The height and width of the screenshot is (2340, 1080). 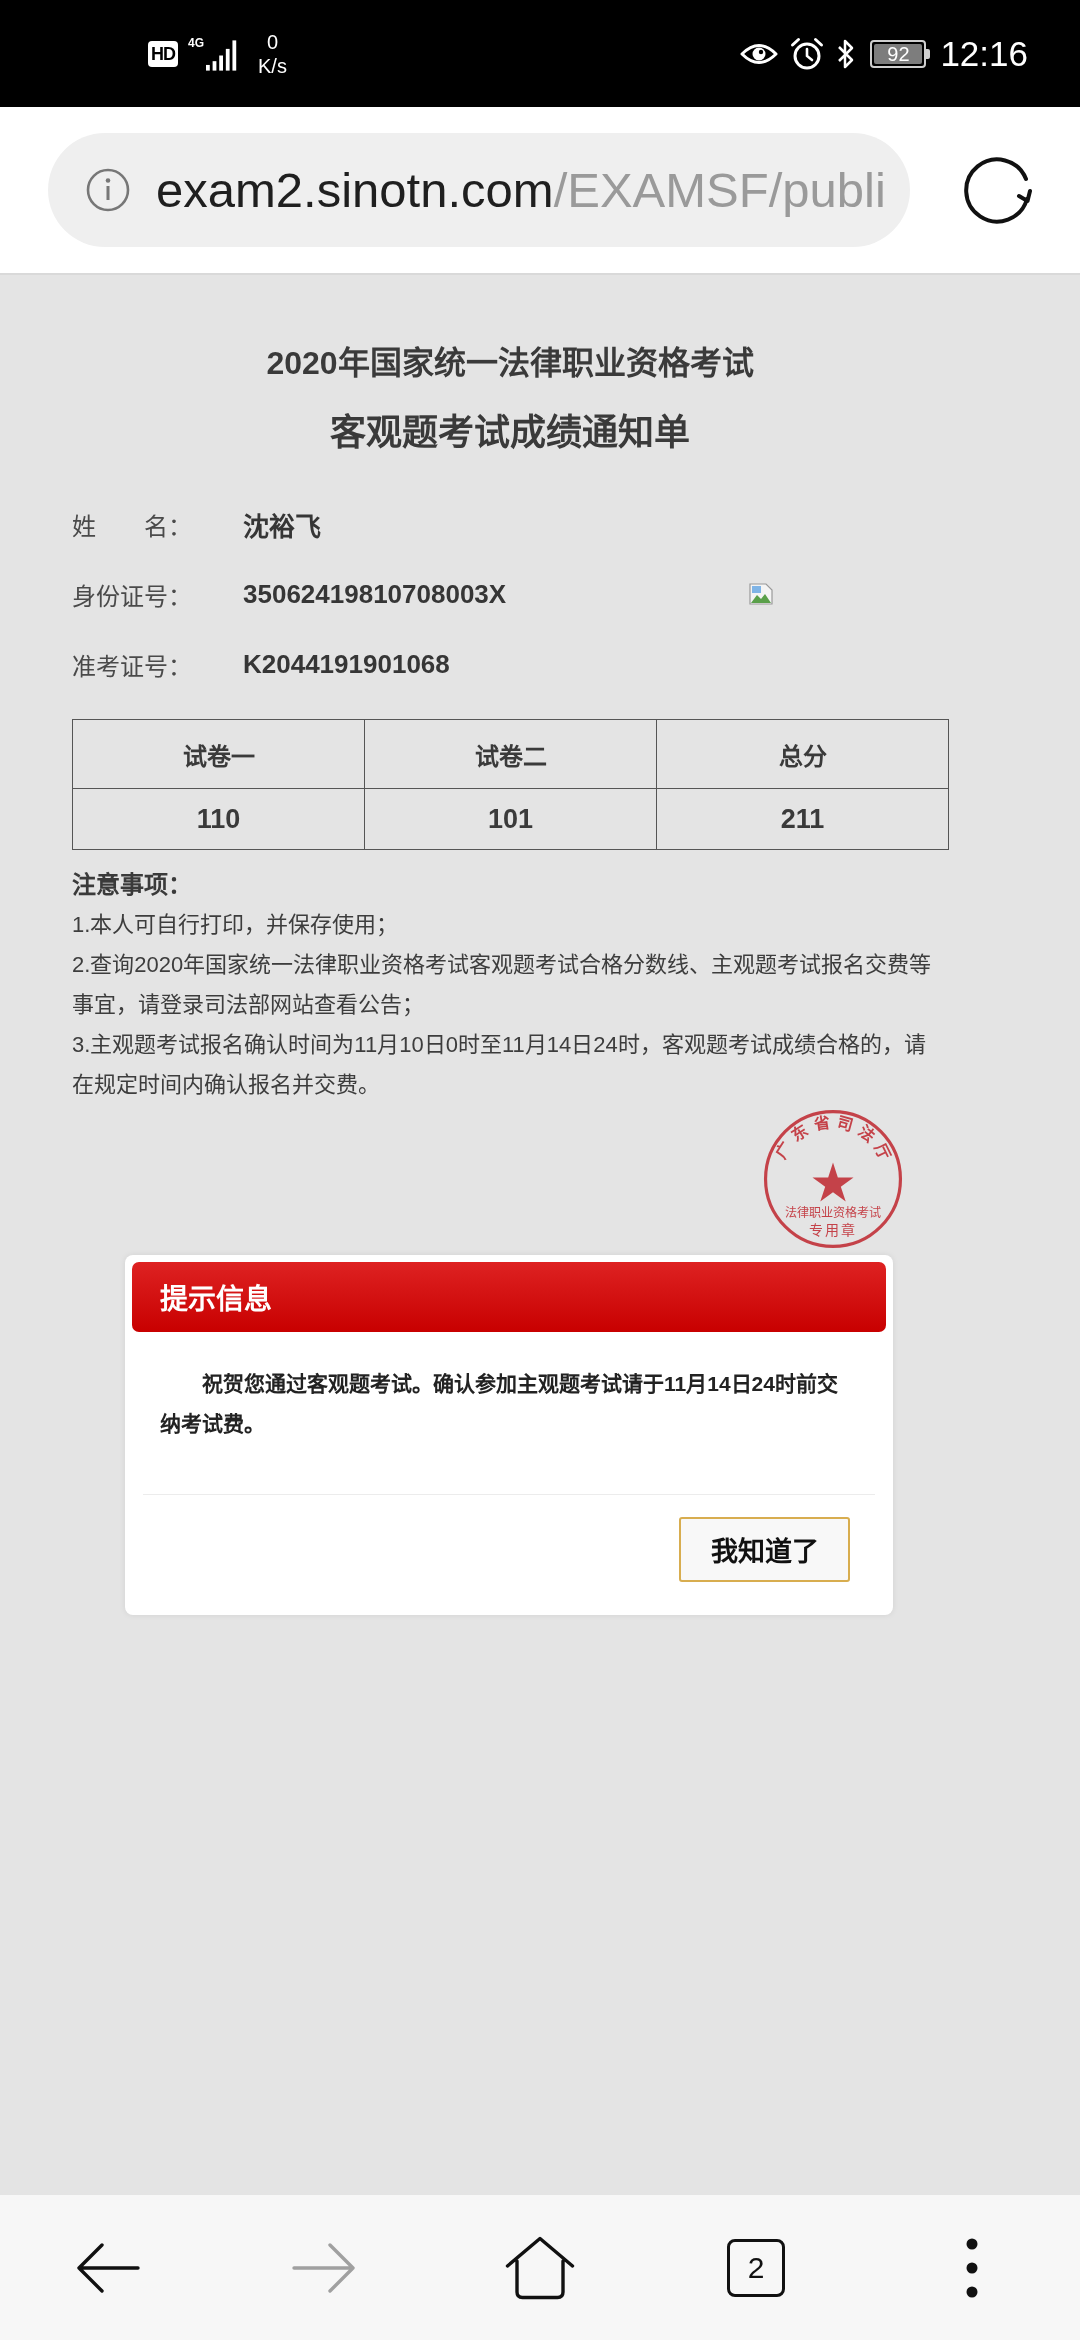 What do you see at coordinates (510, 433) in the screenshot?
I see `title-line: 客观题考试成绩通知单` at bounding box center [510, 433].